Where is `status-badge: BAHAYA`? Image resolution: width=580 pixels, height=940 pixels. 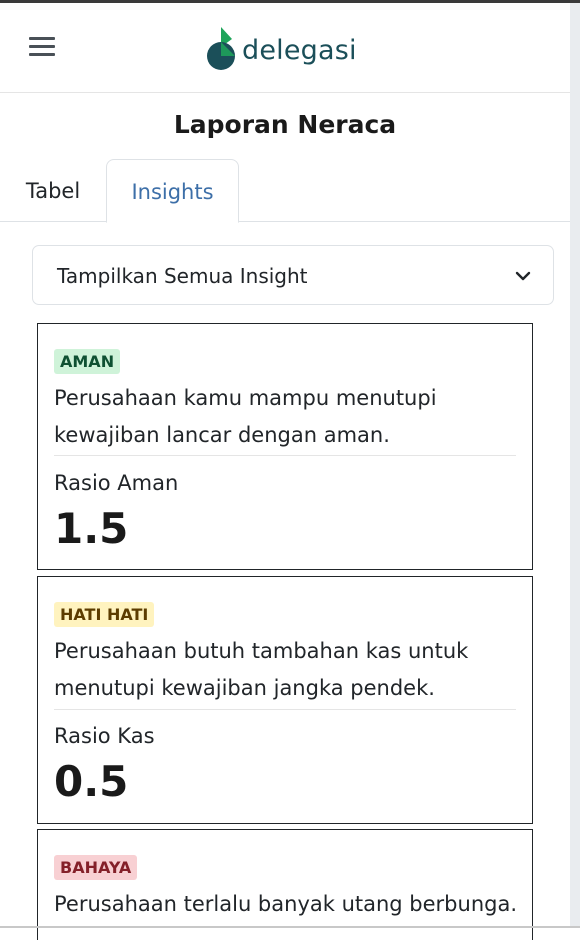
status-badge: BAHAYA is located at coordinates (96, 867).